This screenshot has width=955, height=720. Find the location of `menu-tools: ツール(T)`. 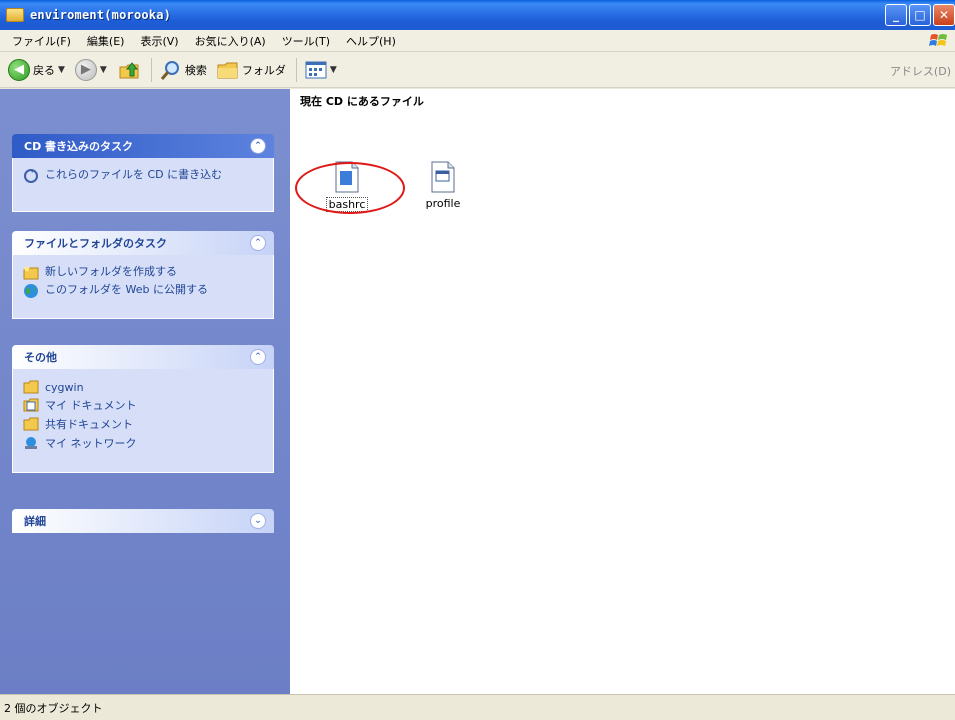

menu-tools: ツール(T) is located at coordinates (306, 41).